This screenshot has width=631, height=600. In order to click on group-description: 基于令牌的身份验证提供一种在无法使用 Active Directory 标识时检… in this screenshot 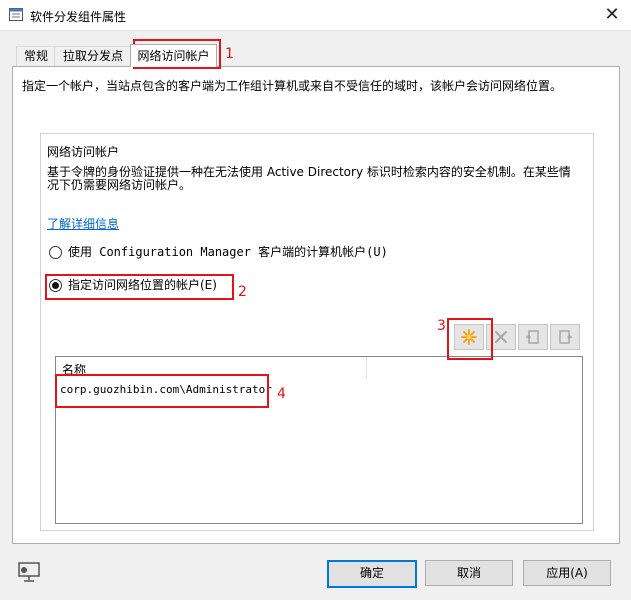, I will do `click(309, 178)`.